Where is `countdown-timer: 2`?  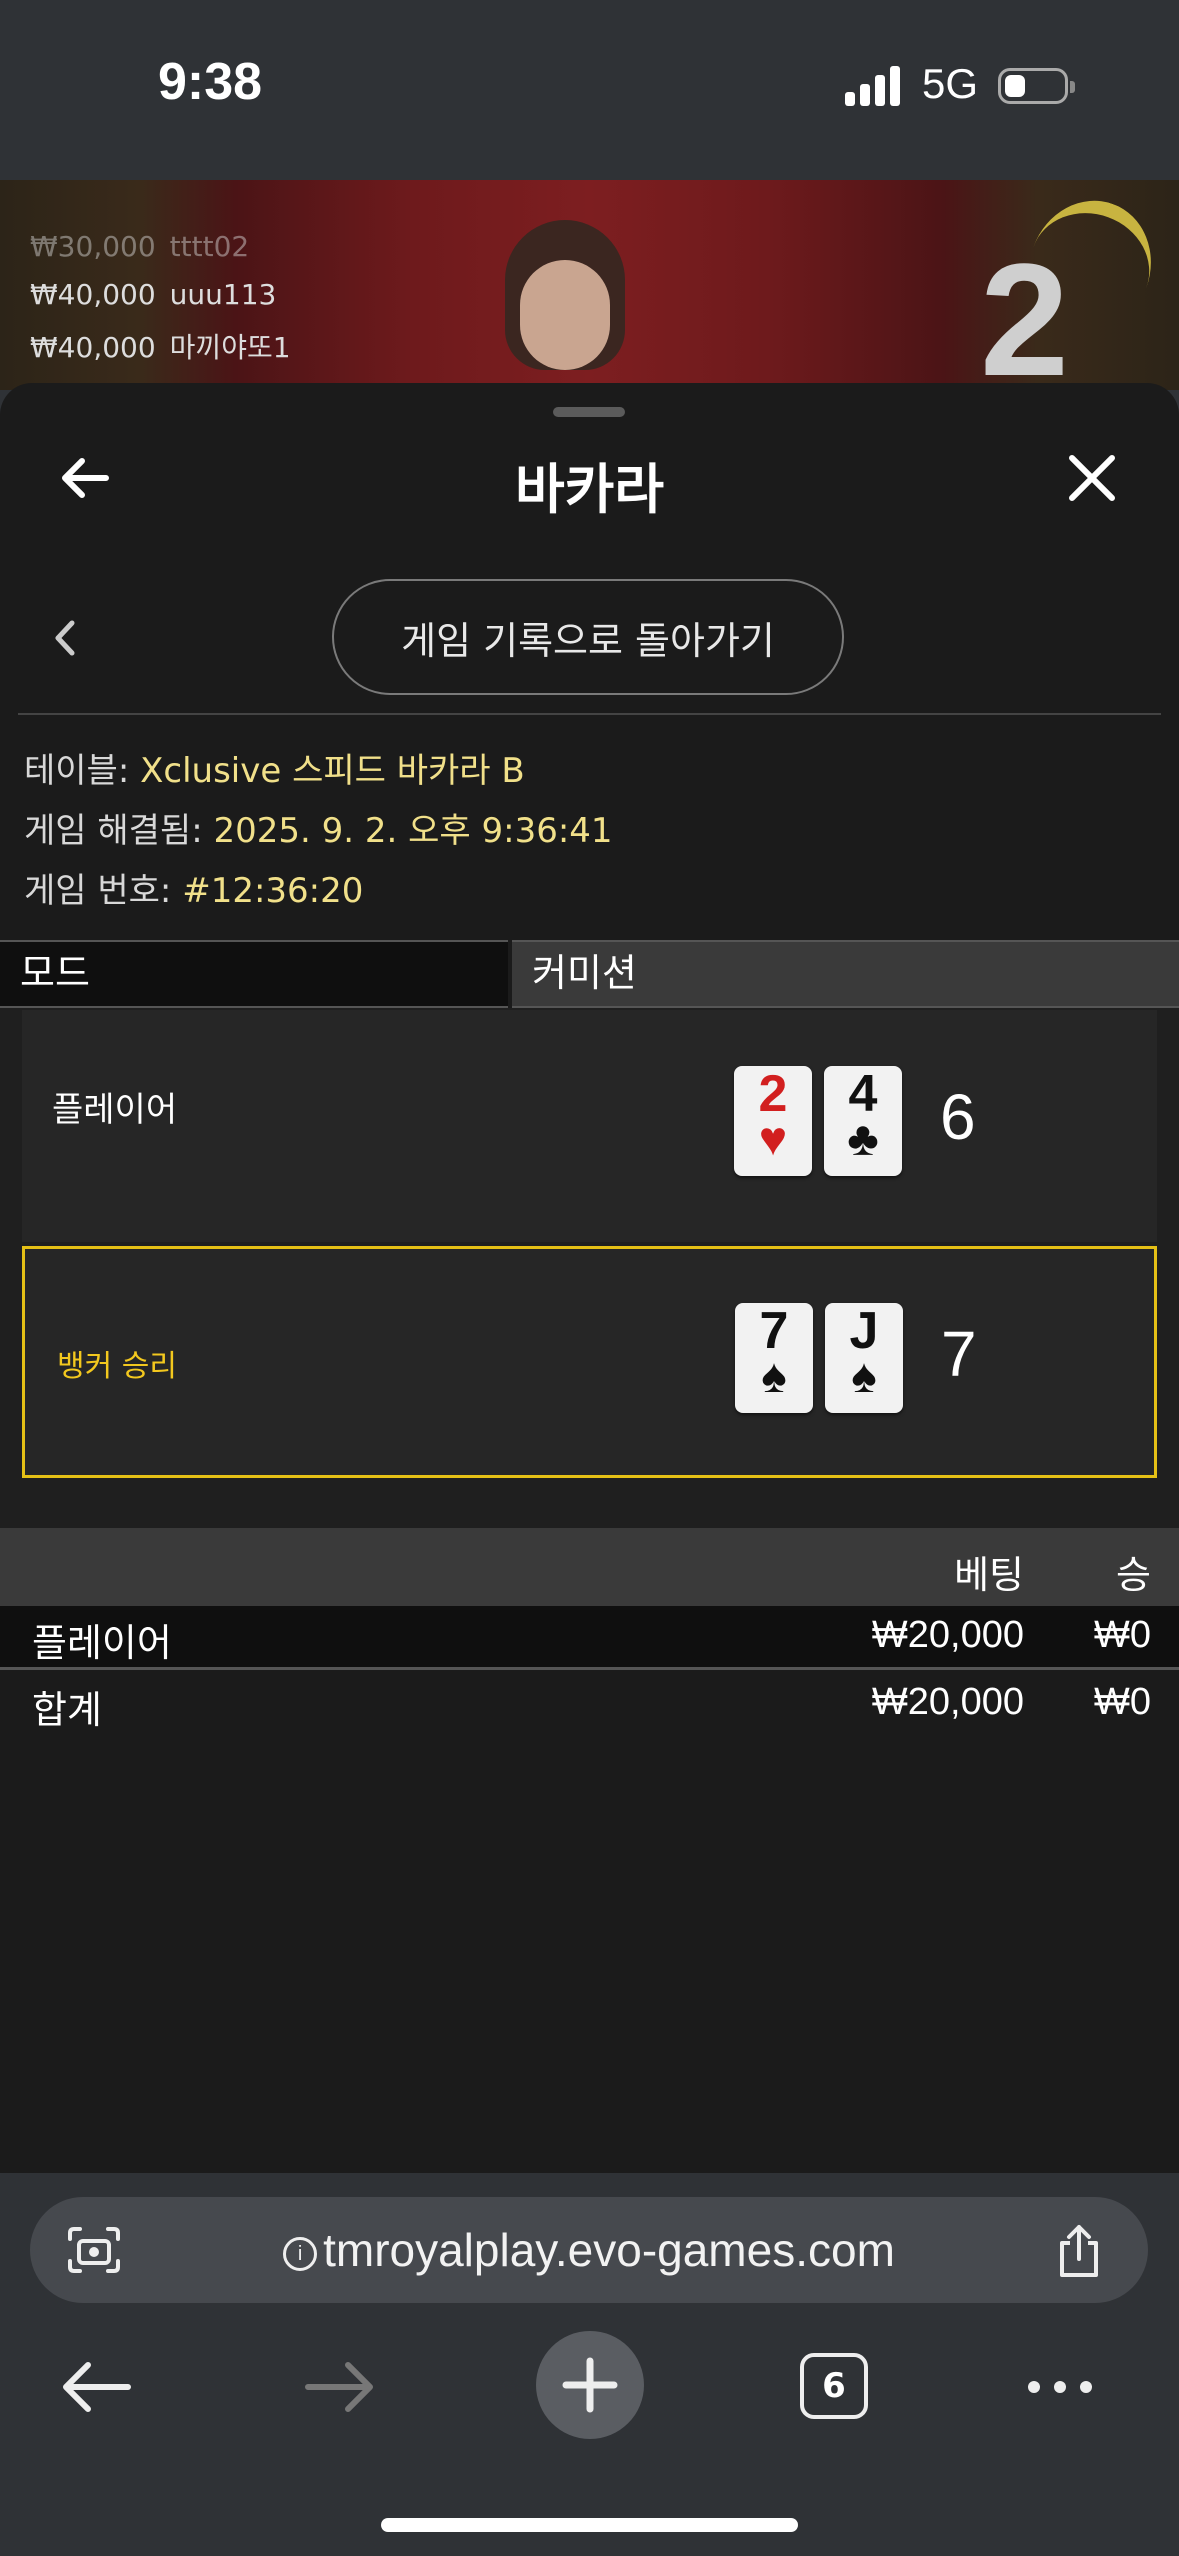
countdown-timer: 2 is located at coordinates (1024, 310).